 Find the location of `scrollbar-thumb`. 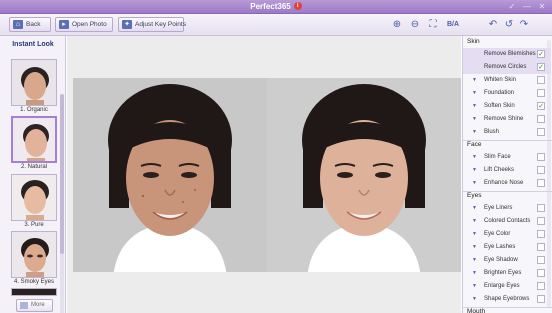

scrollbar-thumb is located at coordinates (62, 174).